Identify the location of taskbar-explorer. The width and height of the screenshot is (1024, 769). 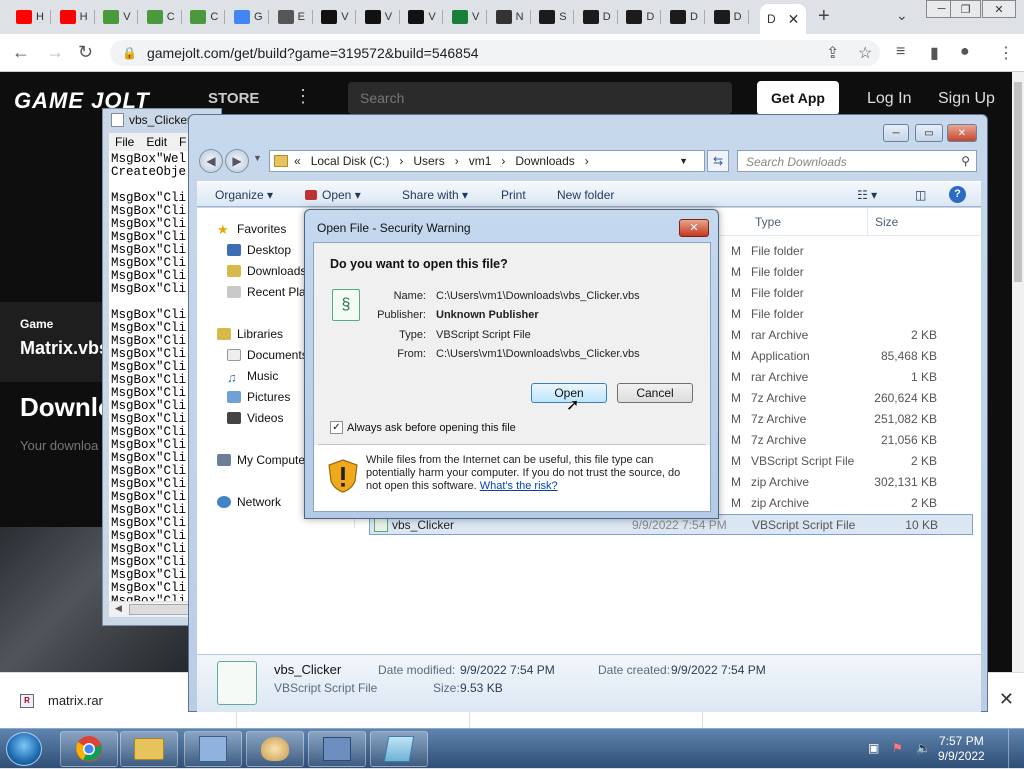
(149, 749).